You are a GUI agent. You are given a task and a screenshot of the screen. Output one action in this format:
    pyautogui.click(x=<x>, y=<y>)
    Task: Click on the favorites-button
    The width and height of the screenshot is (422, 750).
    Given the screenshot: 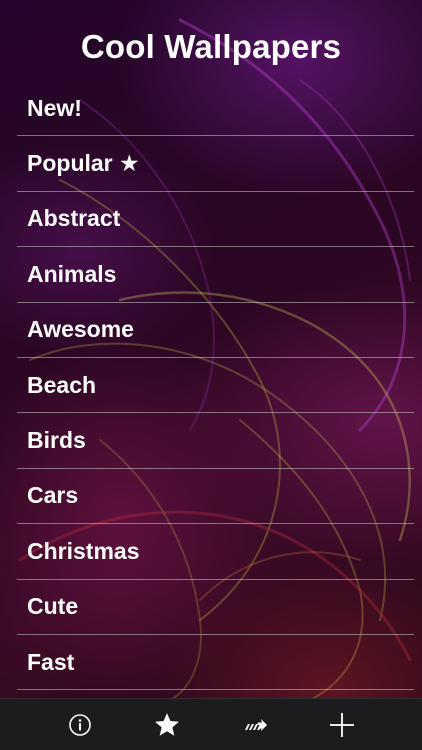 What is the action you would take?
    pyautogui.click(x=167, y=725)
    